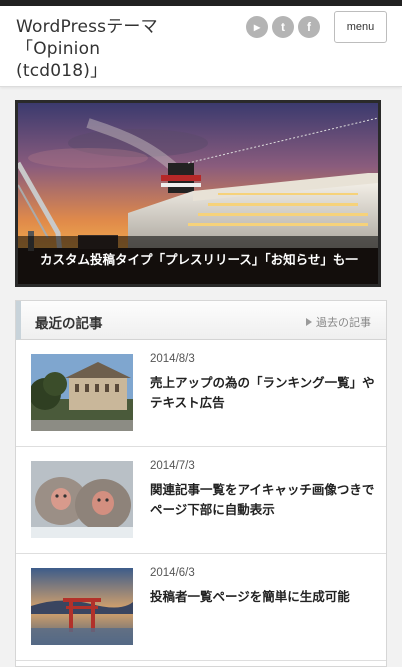 The image size is (402, 667). What do you see at coordinates (262, 500) in the screenshot?
I see `post-title: 関連記事一覧をアイキャッチ画像つきでページ下部に自動表示` at bounding box center [262, 500].